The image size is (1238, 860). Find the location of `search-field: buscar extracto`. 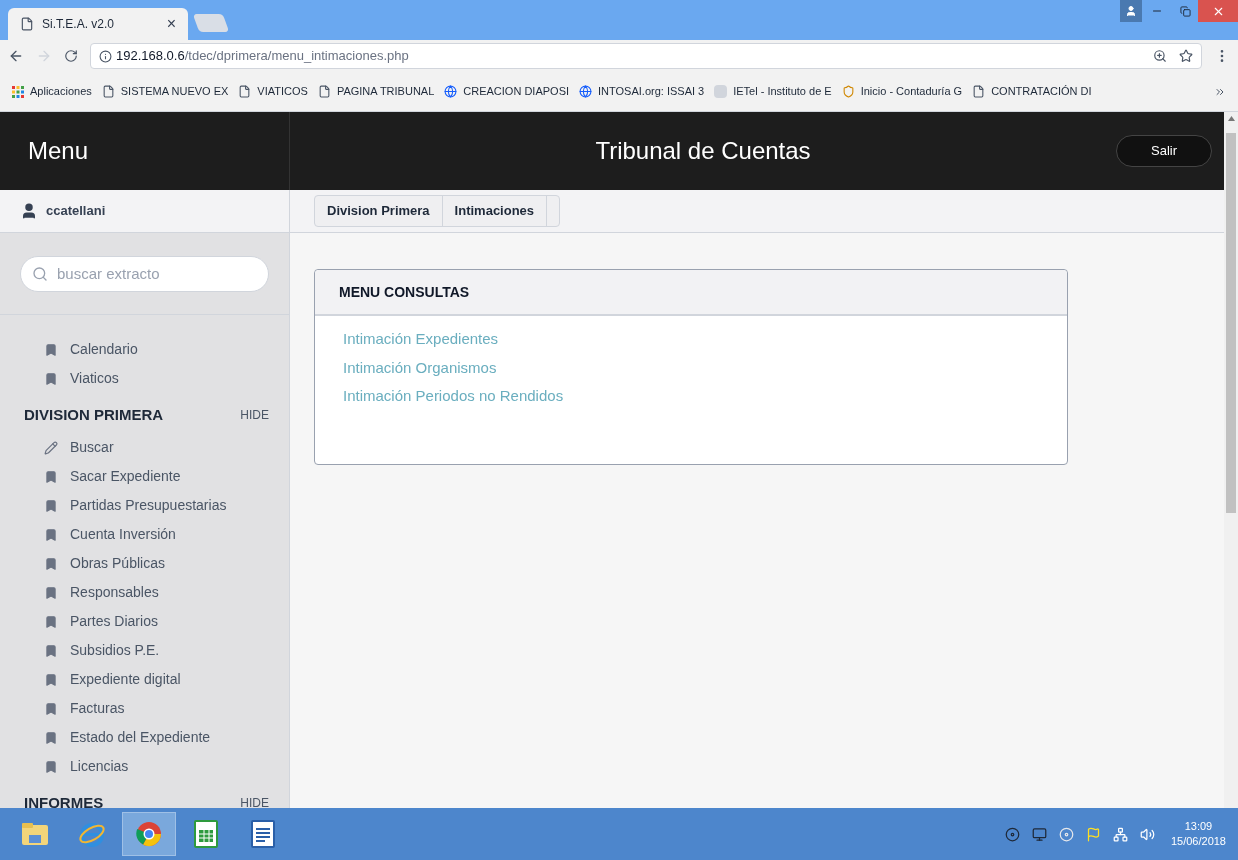

search-field: buscar extracto is located at coordinates (144, 273).